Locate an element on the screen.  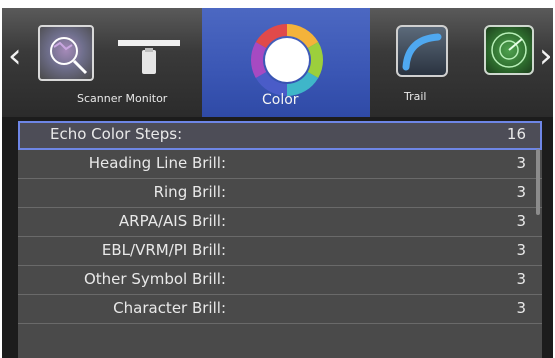
setting-row-heading-line-brill: Heading Line Brill: 3 is located at coordinates (280, 164).